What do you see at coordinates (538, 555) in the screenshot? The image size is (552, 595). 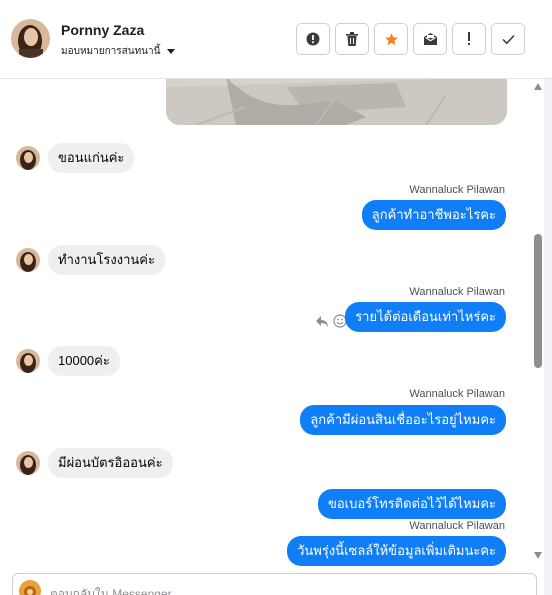 I see `scroll-down-icon` at bounding box center [538, 555].